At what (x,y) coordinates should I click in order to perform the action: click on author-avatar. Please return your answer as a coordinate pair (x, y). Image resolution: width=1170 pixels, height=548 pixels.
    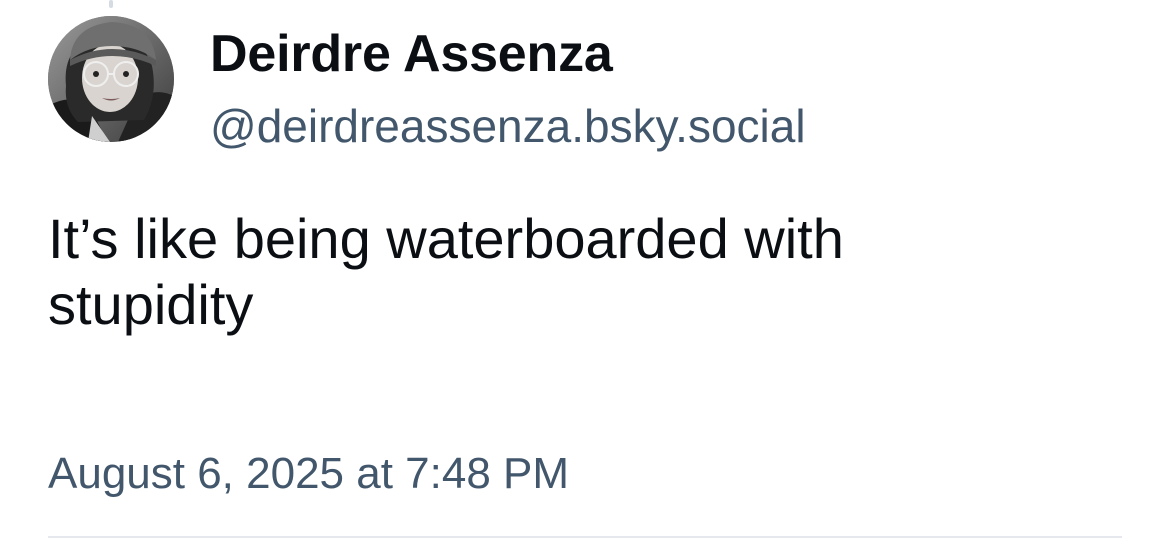
    Looking at the image, I should click on (111, 79).